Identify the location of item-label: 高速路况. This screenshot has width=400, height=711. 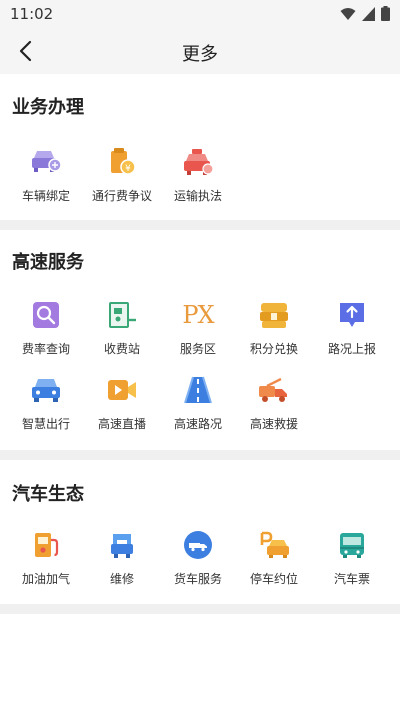
(197, 424).